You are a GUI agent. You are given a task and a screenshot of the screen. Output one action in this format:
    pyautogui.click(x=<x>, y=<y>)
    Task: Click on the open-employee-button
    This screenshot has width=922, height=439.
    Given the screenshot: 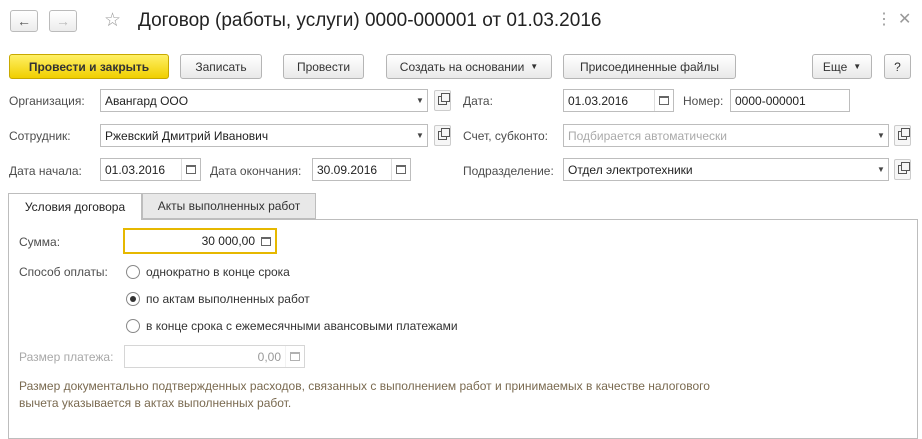 What is the action you would take?
    pyautogui.click(x=442, y=135)
    